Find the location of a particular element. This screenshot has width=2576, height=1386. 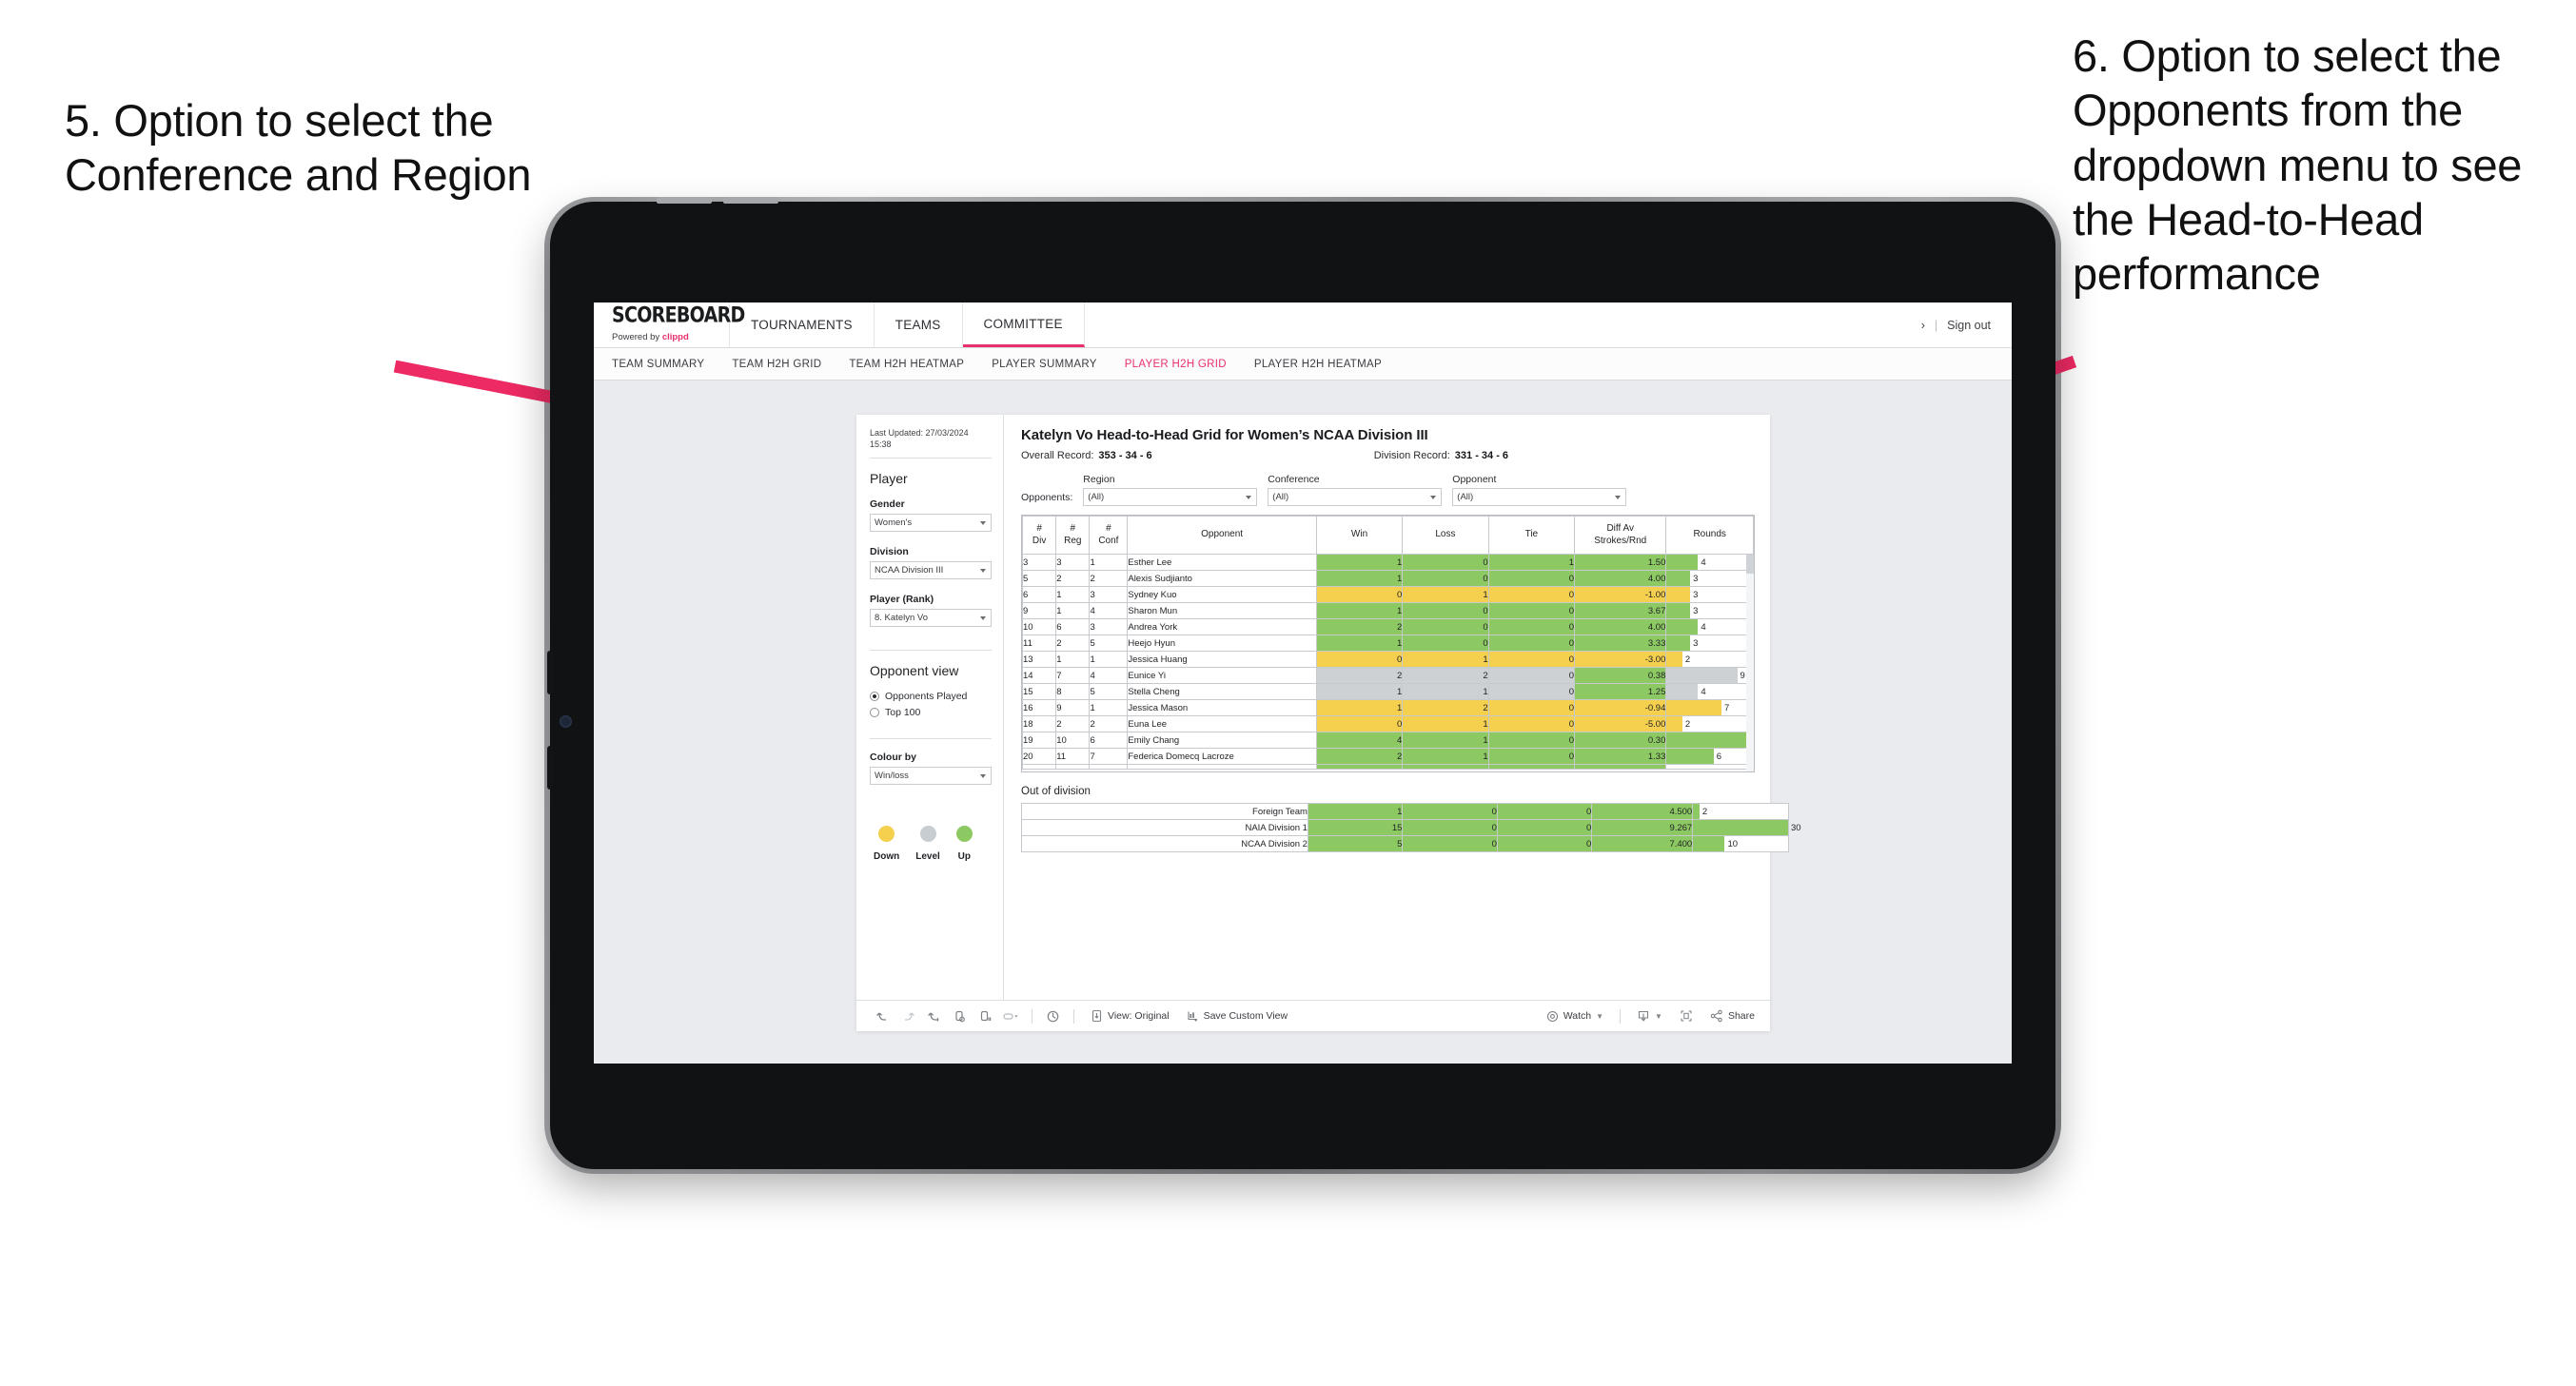

out-of-division-row: NAIA Division 1 15 0 0 9.267 30 is located at coordinates (1411, 827).